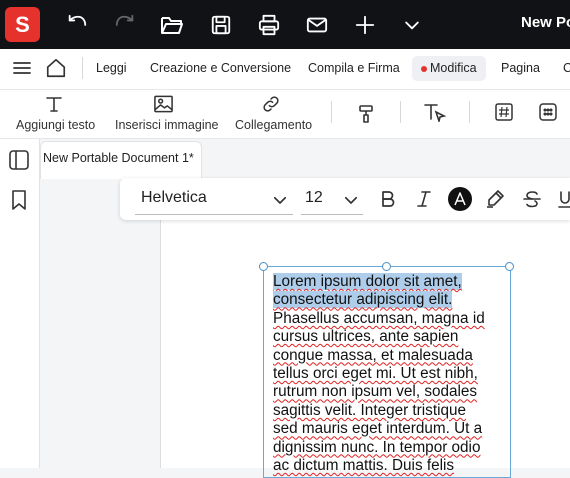 The image size is (570, 478). I want to click on text-line: dignissim nunc. In tempor odio, so click(389, 448).